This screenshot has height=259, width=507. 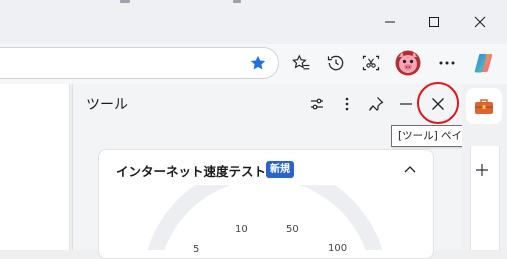 I want to click on favorites-list-icon, so click(x=301, y=62).